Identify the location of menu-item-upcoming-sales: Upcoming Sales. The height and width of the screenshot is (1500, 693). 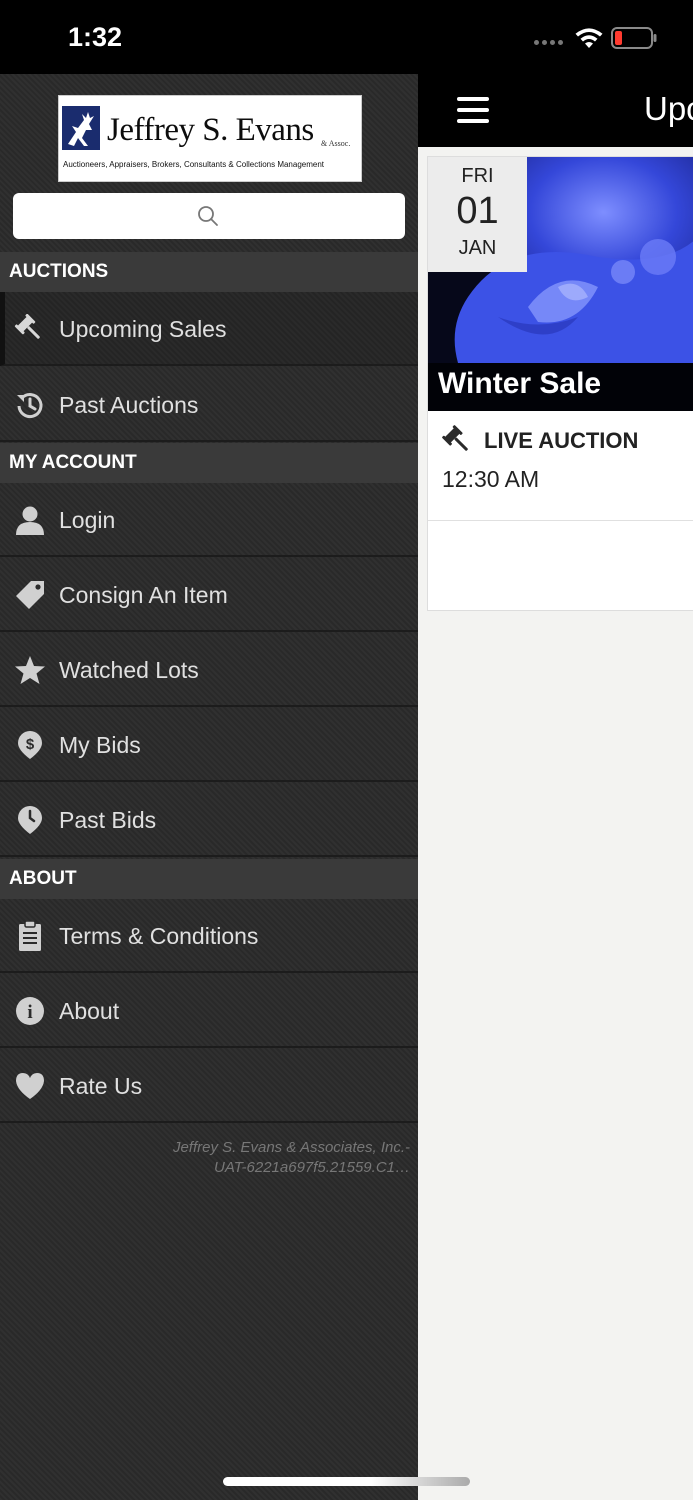
(209, 329).